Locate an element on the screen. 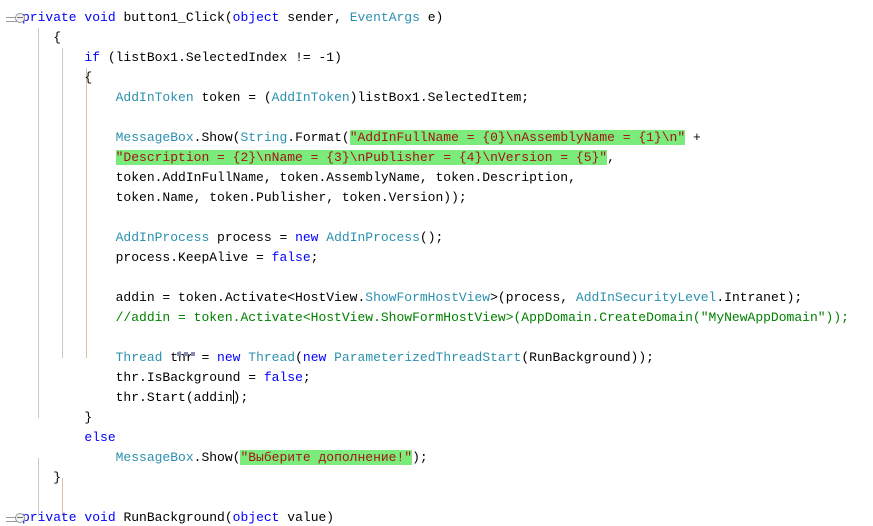 The width and height of the screenshot is (873, 526). code-token: ; is located at coordinates (314, 257).